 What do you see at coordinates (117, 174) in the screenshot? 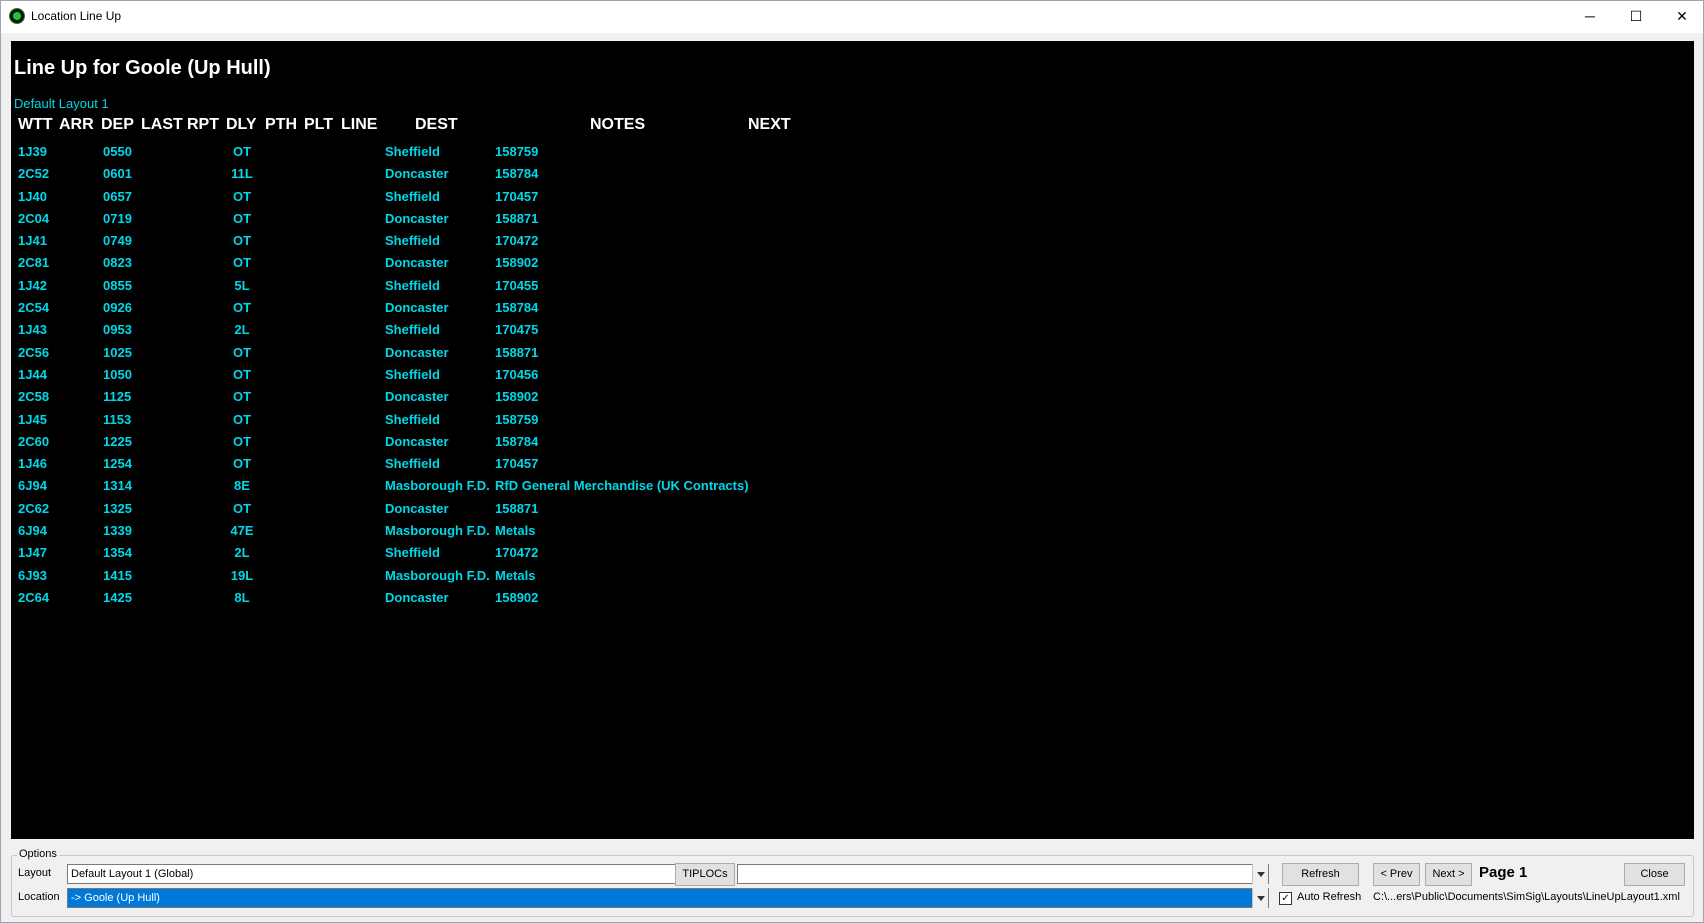
I see `cell-dep: 0601` at bounding box center [117, 174].